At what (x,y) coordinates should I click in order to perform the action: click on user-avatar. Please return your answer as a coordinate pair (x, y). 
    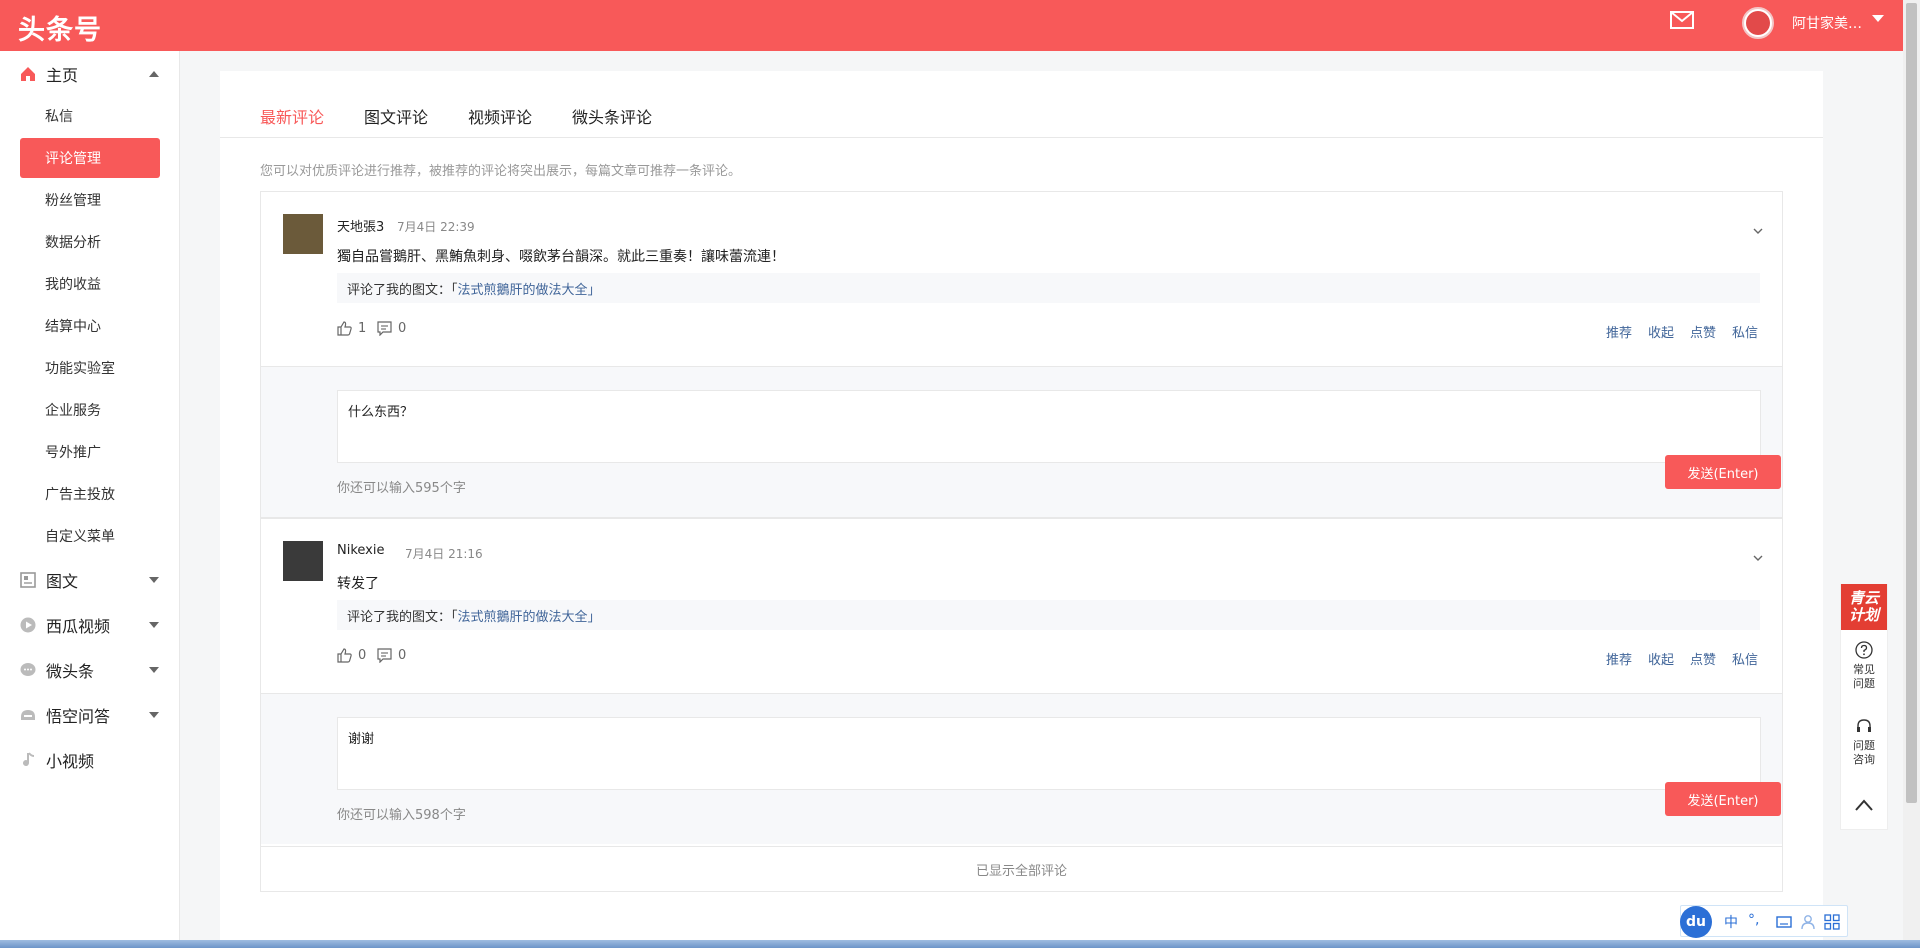
    Looking at the image, I should click on (1758, 23).